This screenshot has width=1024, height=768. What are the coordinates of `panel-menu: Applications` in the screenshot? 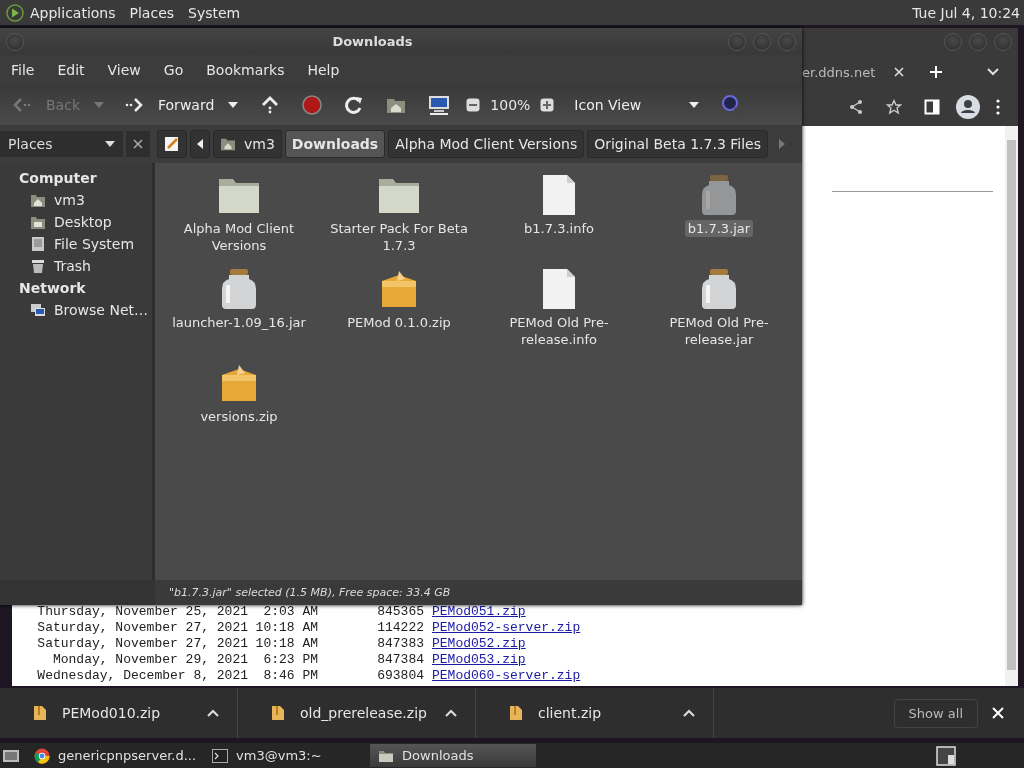 It's located at (73, 12).